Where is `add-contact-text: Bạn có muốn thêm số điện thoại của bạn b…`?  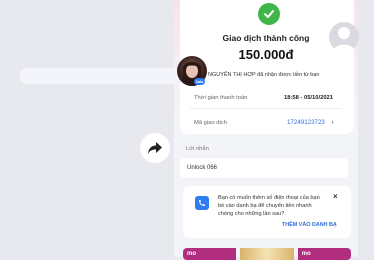
add-contact-text: Bạn có muốn thêm số điện thoại của bạn b… is located at coordinates (269, 206).